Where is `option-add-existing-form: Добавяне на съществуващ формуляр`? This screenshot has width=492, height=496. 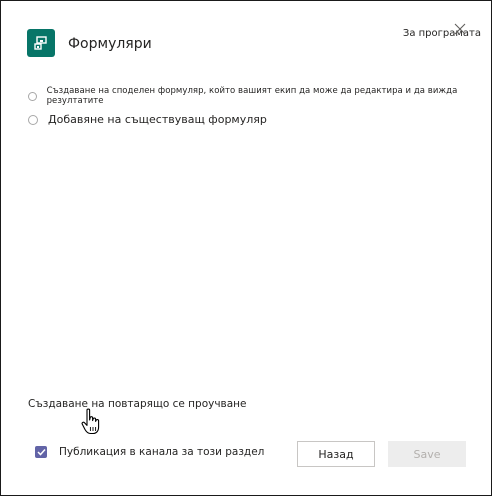
option-add-existing-form: Добавяне на съществуващ формуляр is located at coordinates (147, 119).